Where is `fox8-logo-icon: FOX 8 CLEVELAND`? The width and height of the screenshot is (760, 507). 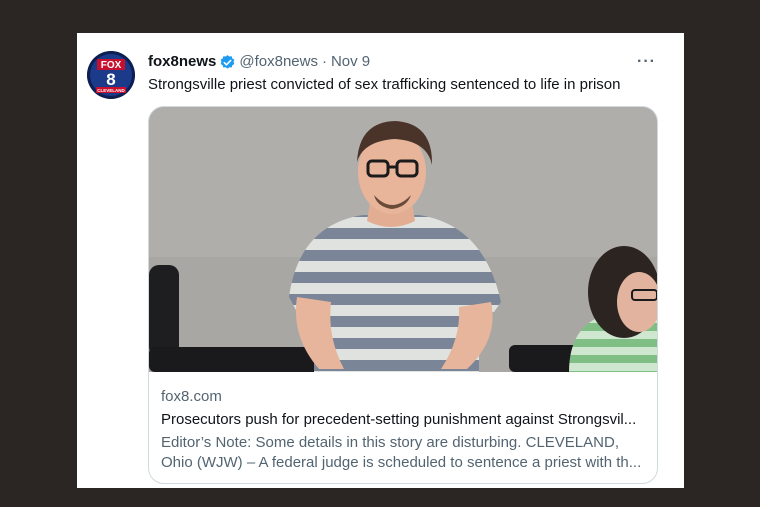
fox8-logo-icon: FOX 8 CLEVELAND is located at coordinates (111, 75).